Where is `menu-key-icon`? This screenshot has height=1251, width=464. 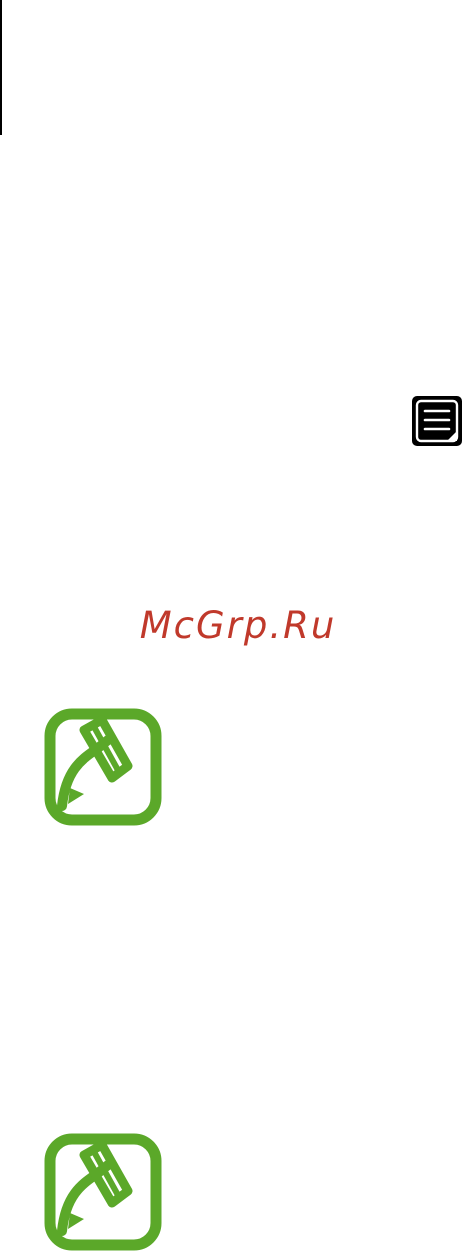
menu-key-icon is located at coordinates (437, 421).